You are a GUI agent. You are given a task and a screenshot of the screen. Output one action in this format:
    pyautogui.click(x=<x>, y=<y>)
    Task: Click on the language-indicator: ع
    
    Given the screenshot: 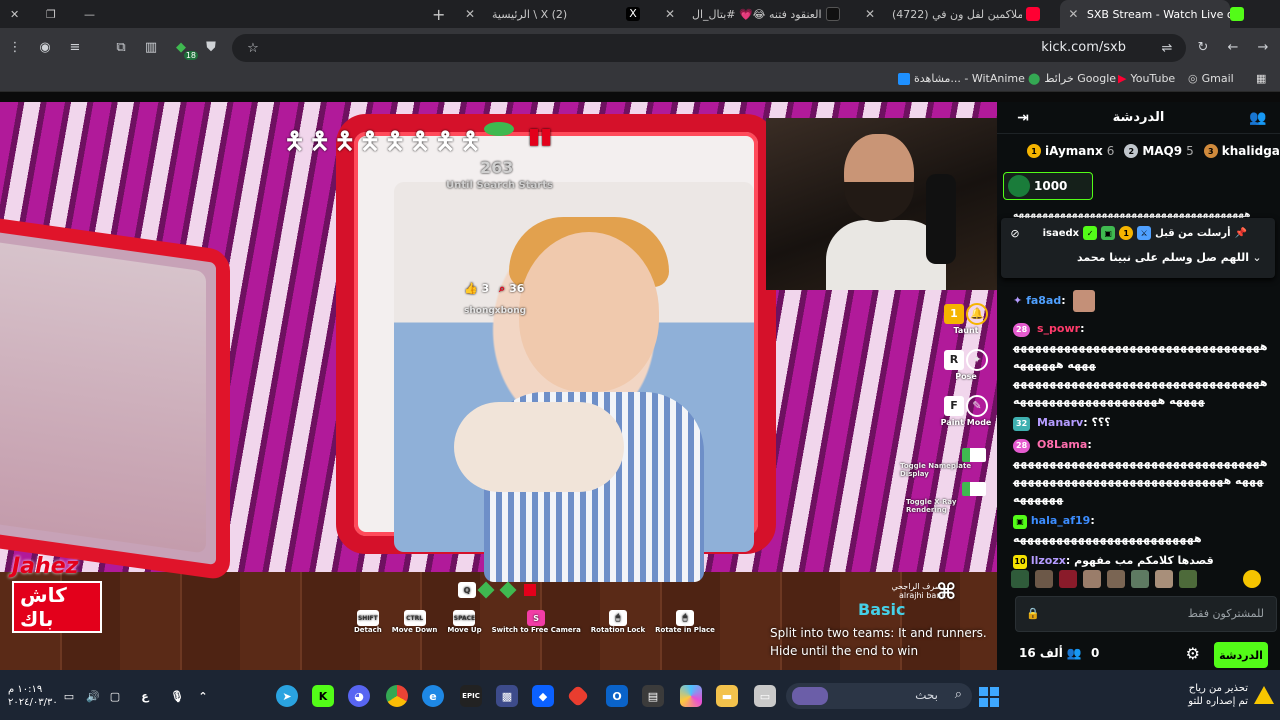 What is the action you would take?
    pyautogui.click(x=145, y=696)
    